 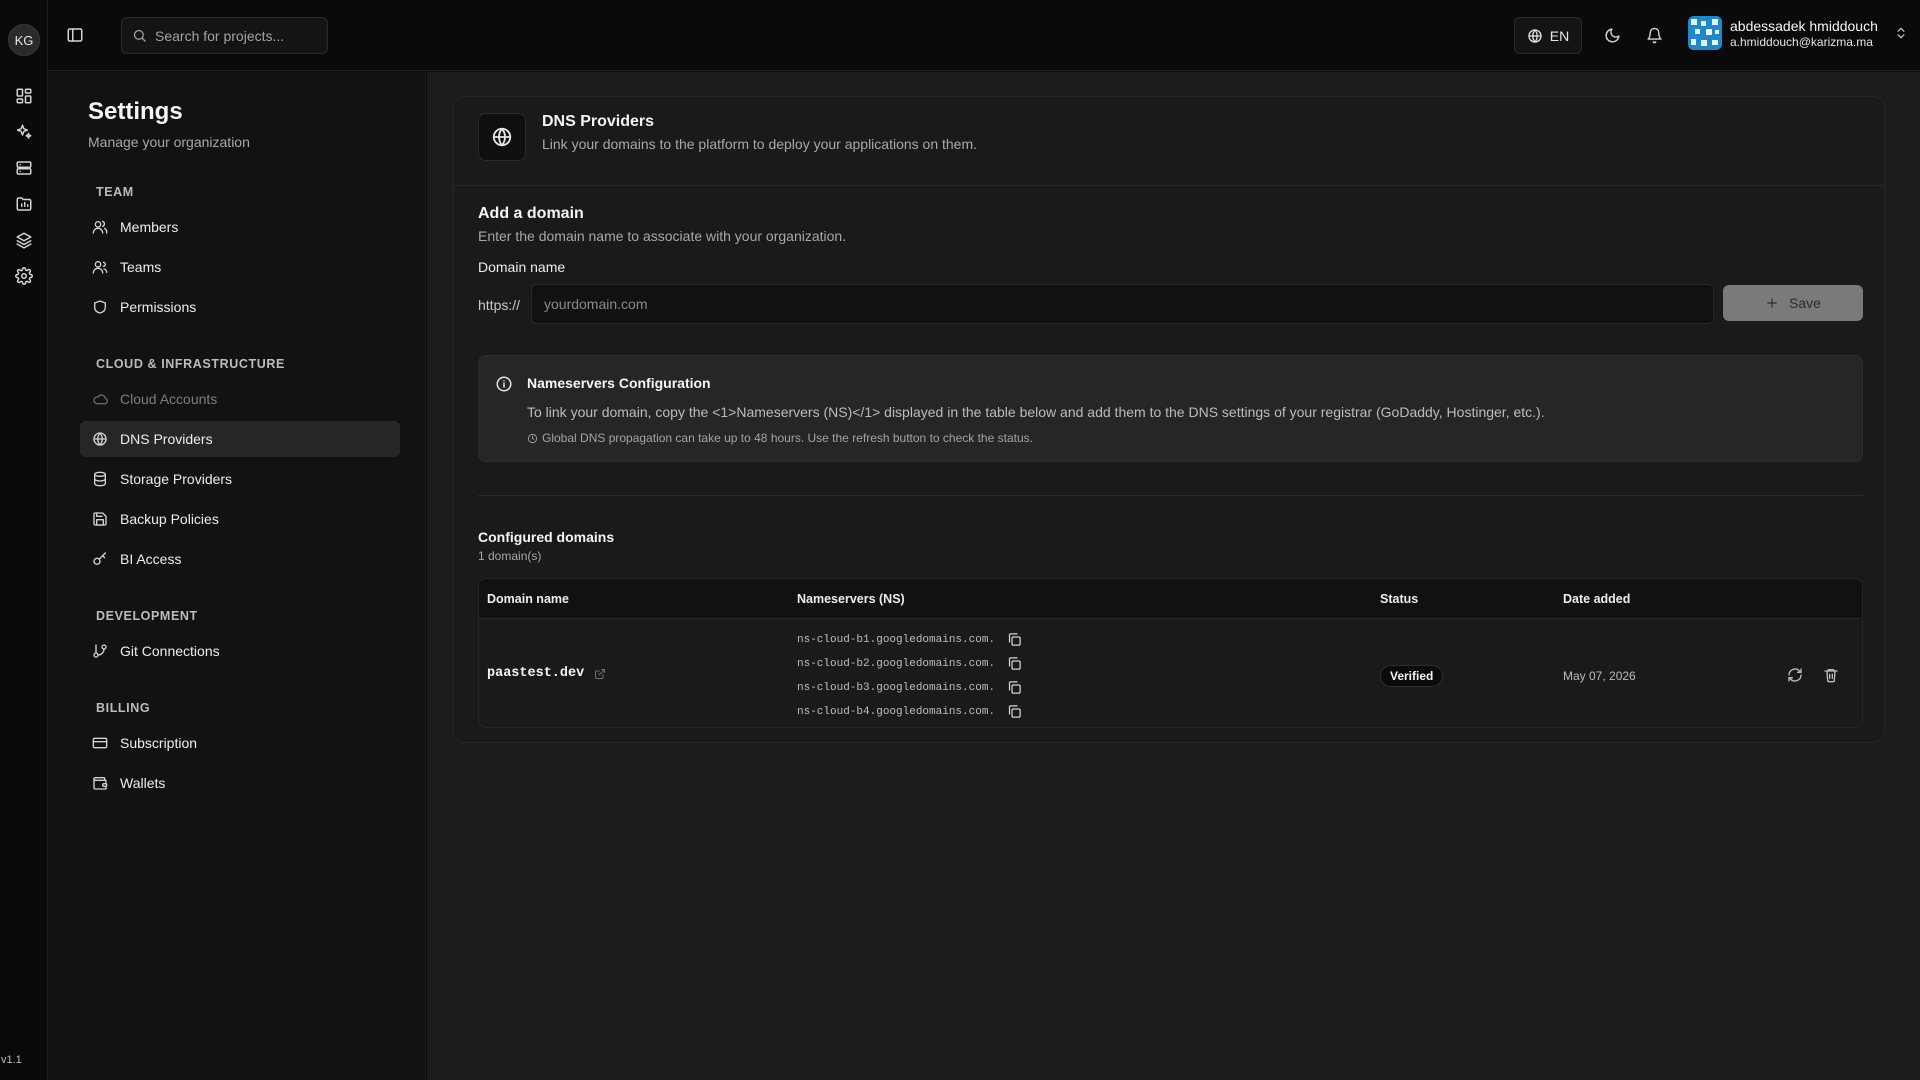 What do you see at coordinates (169, 519) in the screenshot?
I see `sidebar-item-label: Backup Policies` at bounding box center [169, 519].